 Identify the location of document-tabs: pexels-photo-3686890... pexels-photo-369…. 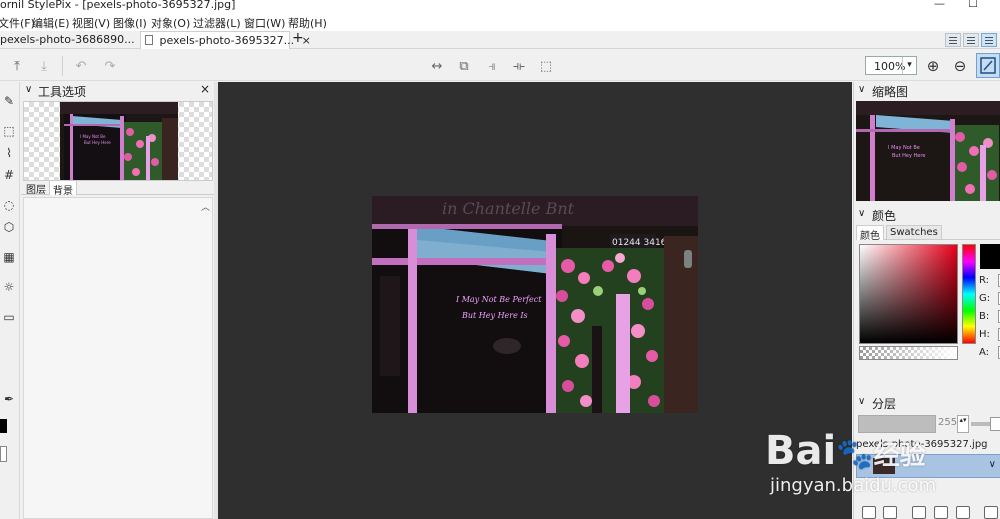
(500, 39).